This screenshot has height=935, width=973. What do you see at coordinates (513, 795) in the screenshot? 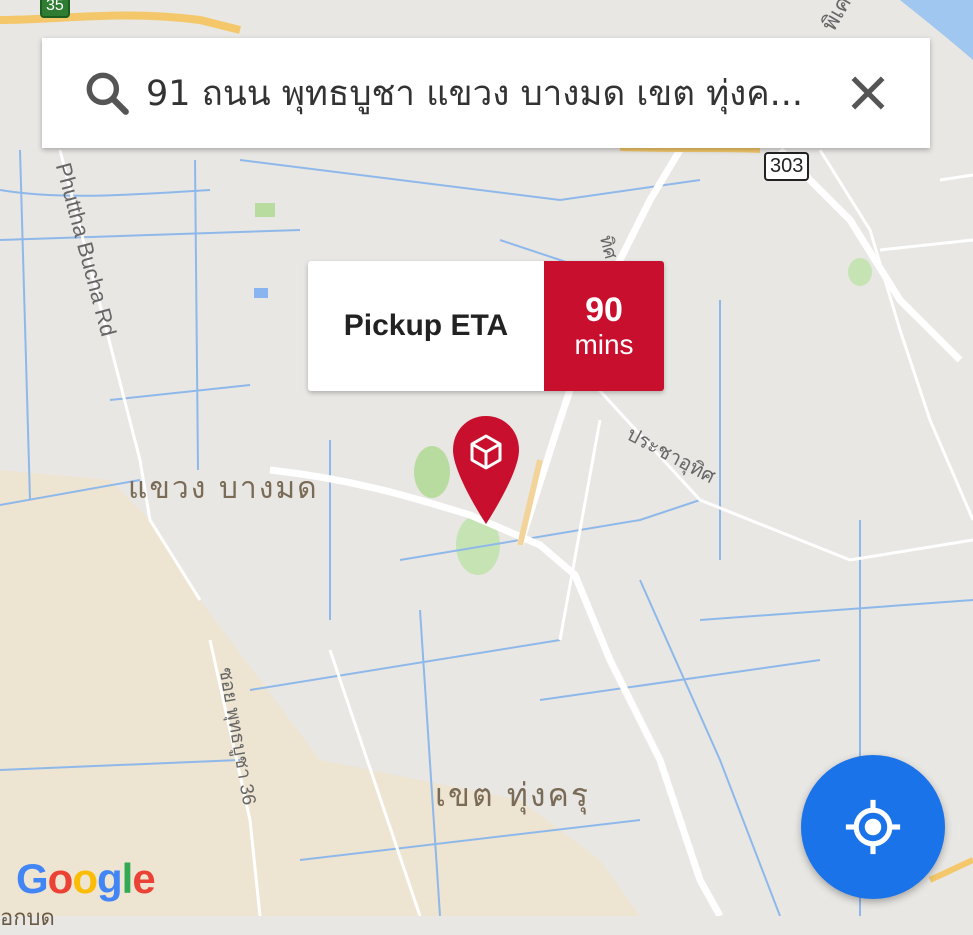
I see `area-label-thung-khru: เขต ทุ่งครุ` at bounding box center [513, 795].